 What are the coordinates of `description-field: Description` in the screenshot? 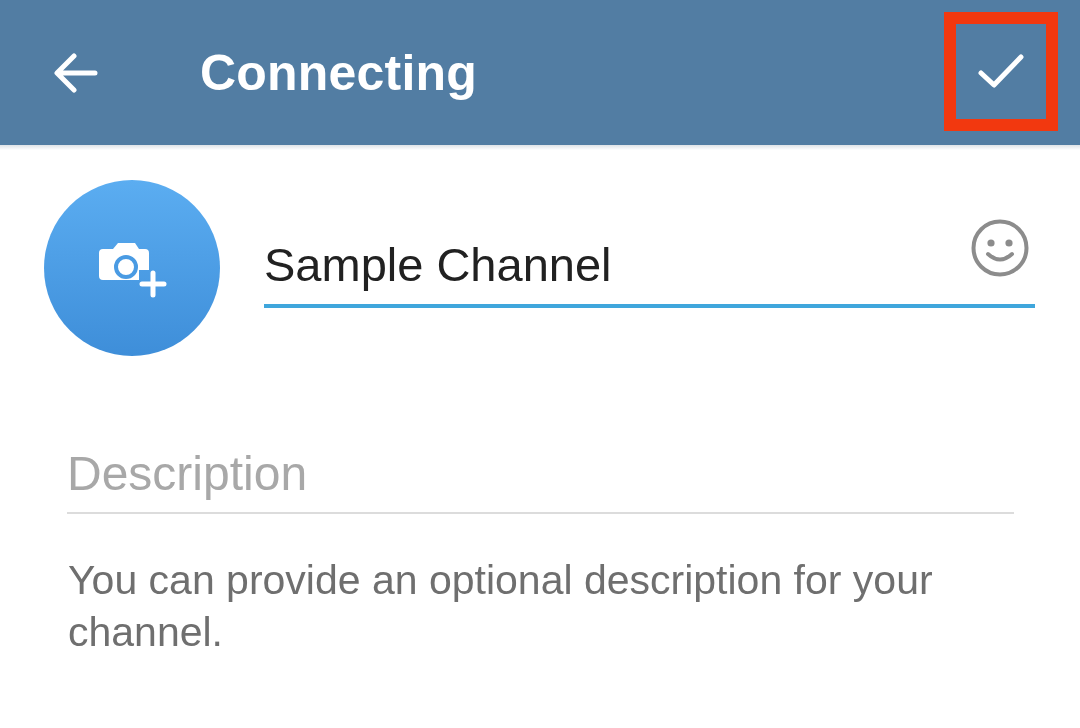 It's located at (540, 476).